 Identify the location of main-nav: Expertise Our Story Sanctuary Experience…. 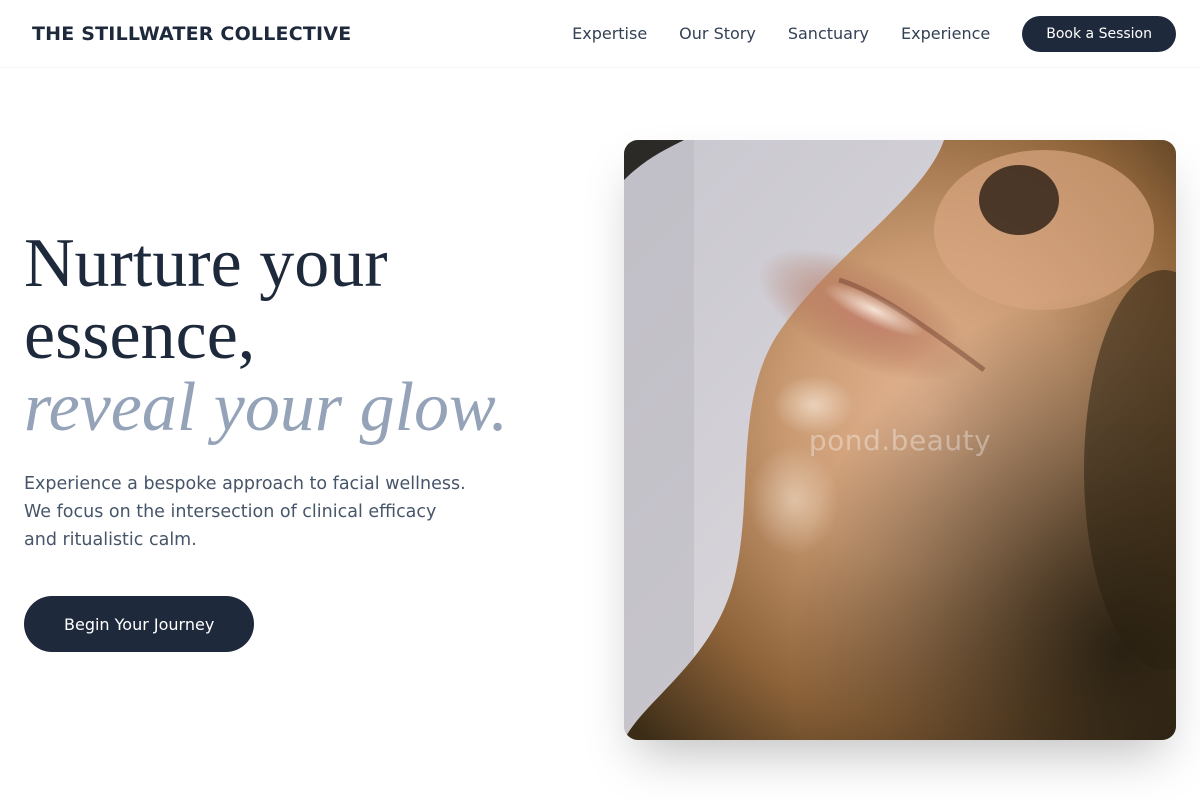
(874, 33).